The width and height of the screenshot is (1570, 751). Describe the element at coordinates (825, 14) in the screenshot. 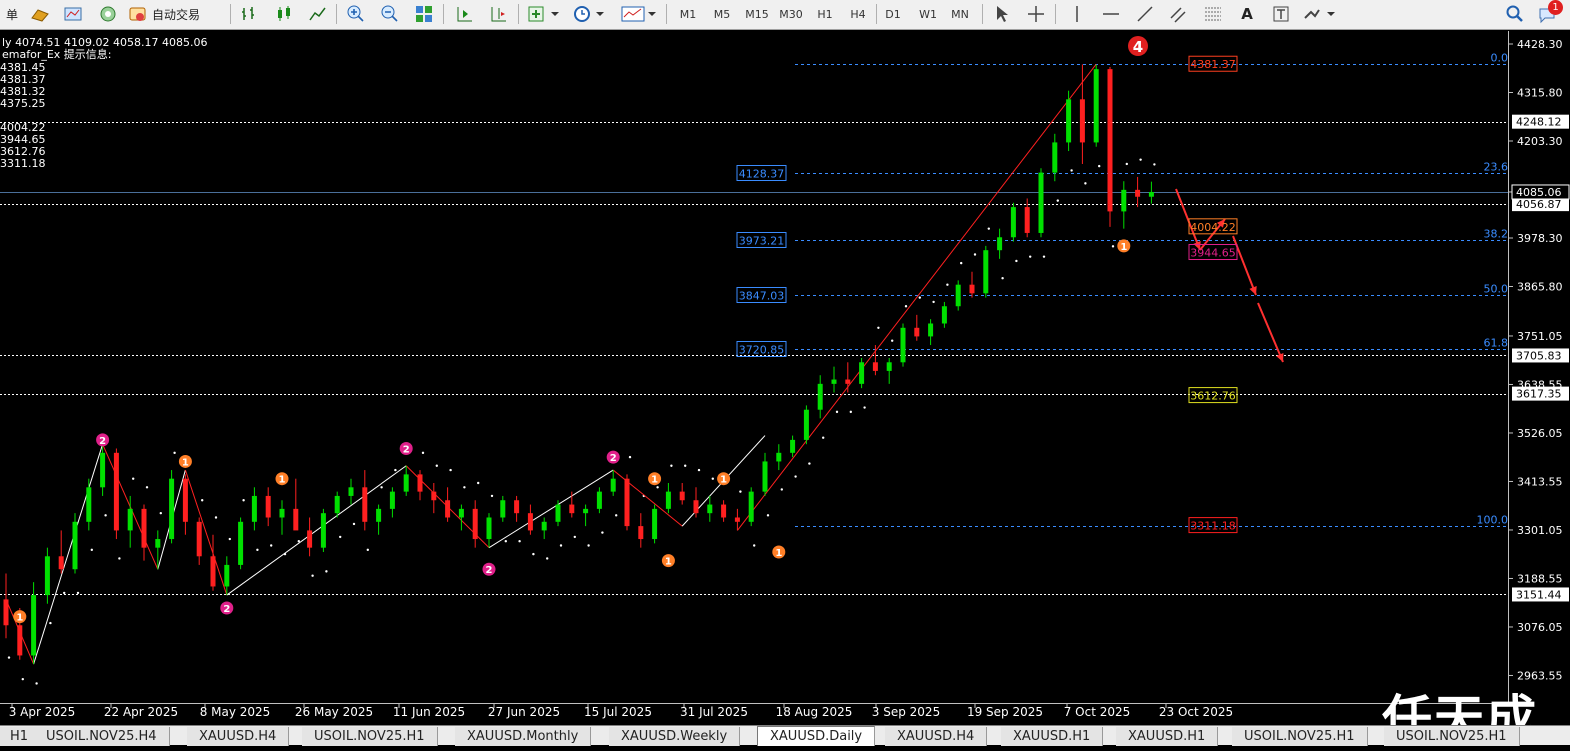

I see `timeframe-h1: H1` at that location.